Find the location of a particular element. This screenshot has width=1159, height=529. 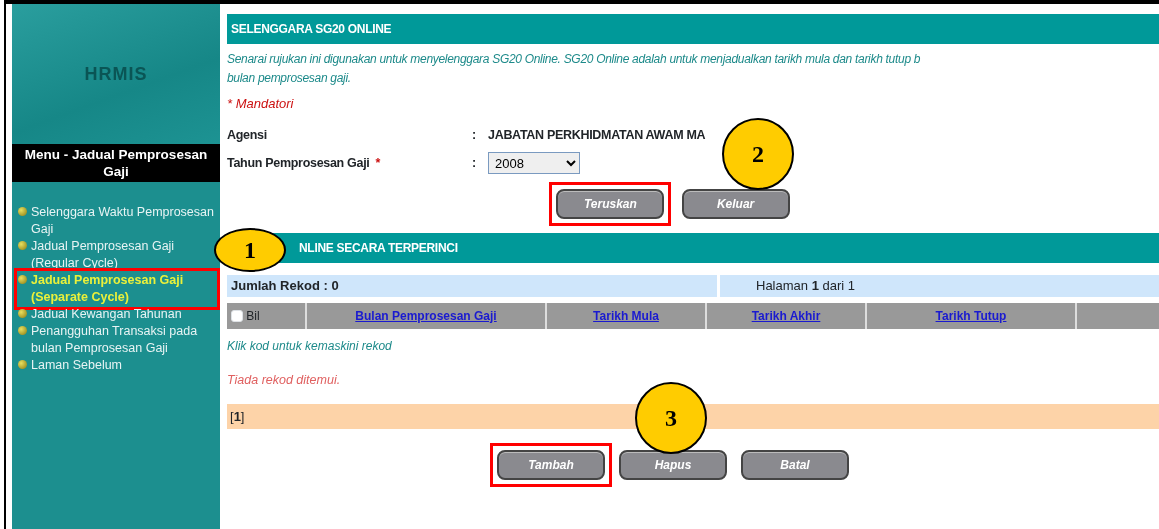

column-header: Bil is located at coordinates (253, 316).